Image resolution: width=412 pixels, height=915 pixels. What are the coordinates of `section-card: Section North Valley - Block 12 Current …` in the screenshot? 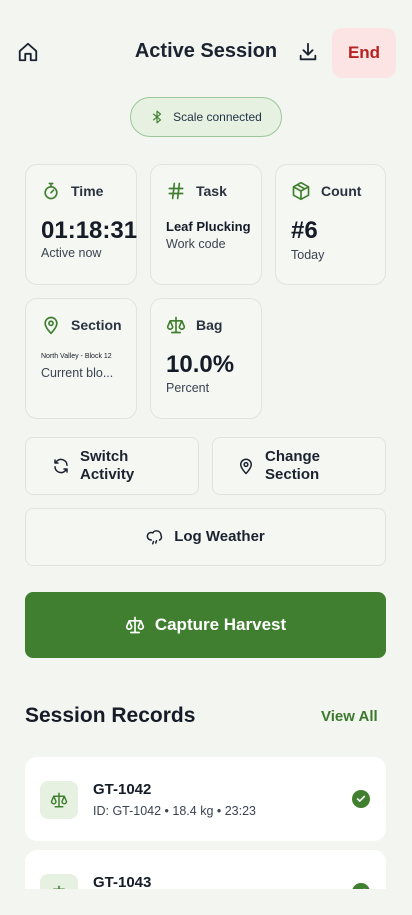 It's located at (81, 358).